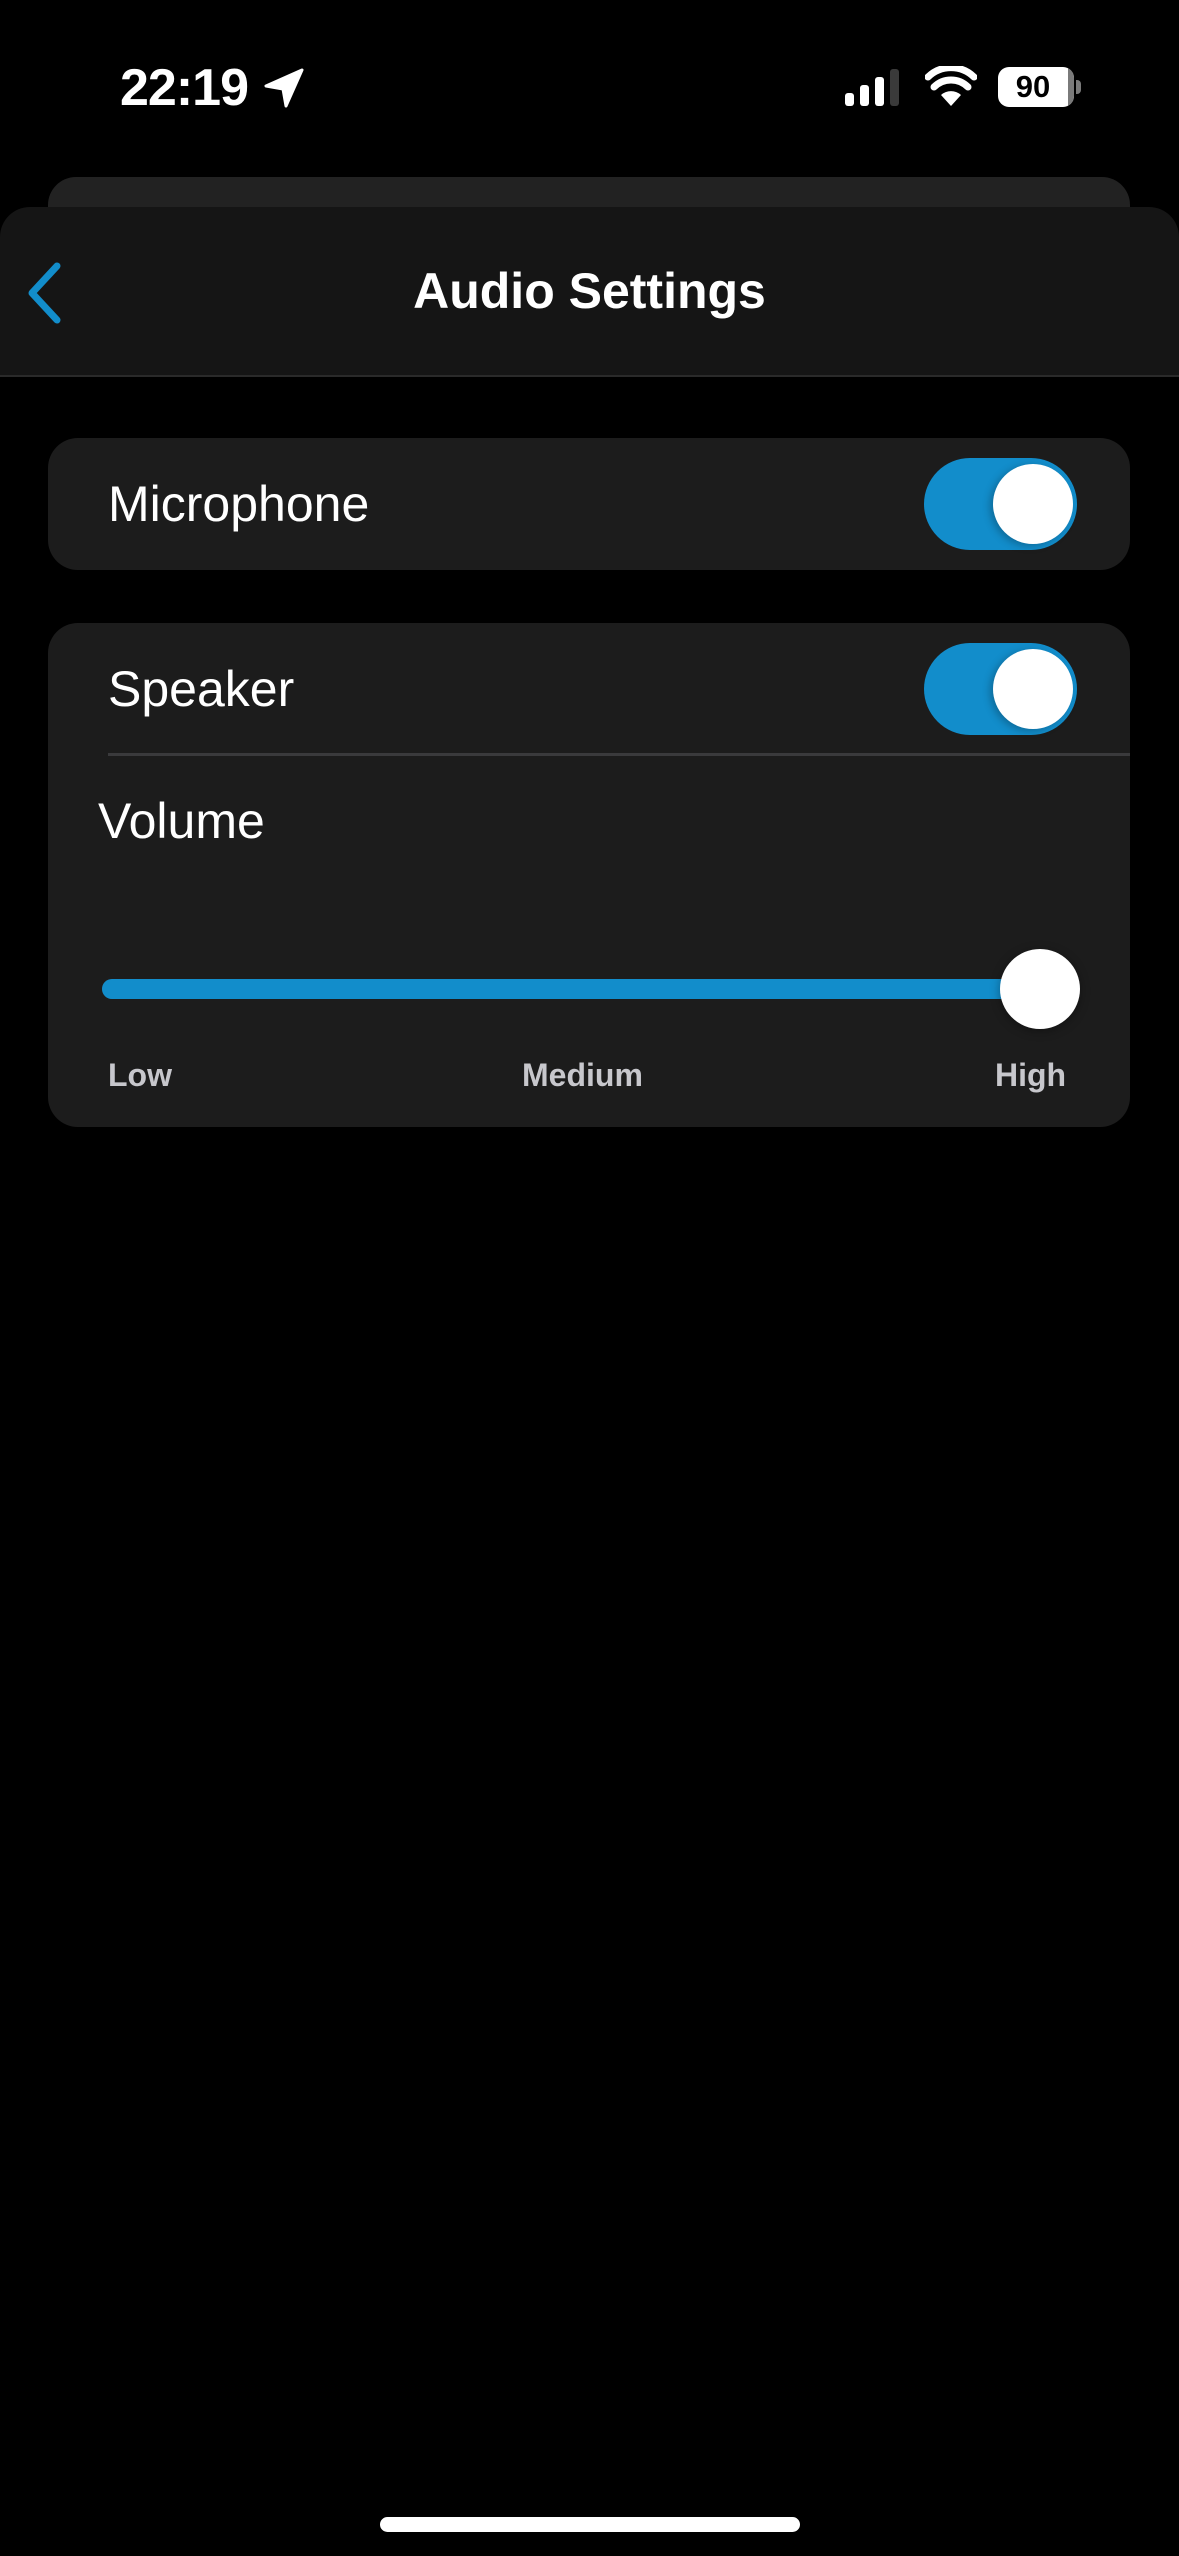 Image resolution: width=1179 pixels, height=2556 pixels. Describe the element at coordinates (181, 821) in the screenshot. I see `volume-label: Volume` at that location.